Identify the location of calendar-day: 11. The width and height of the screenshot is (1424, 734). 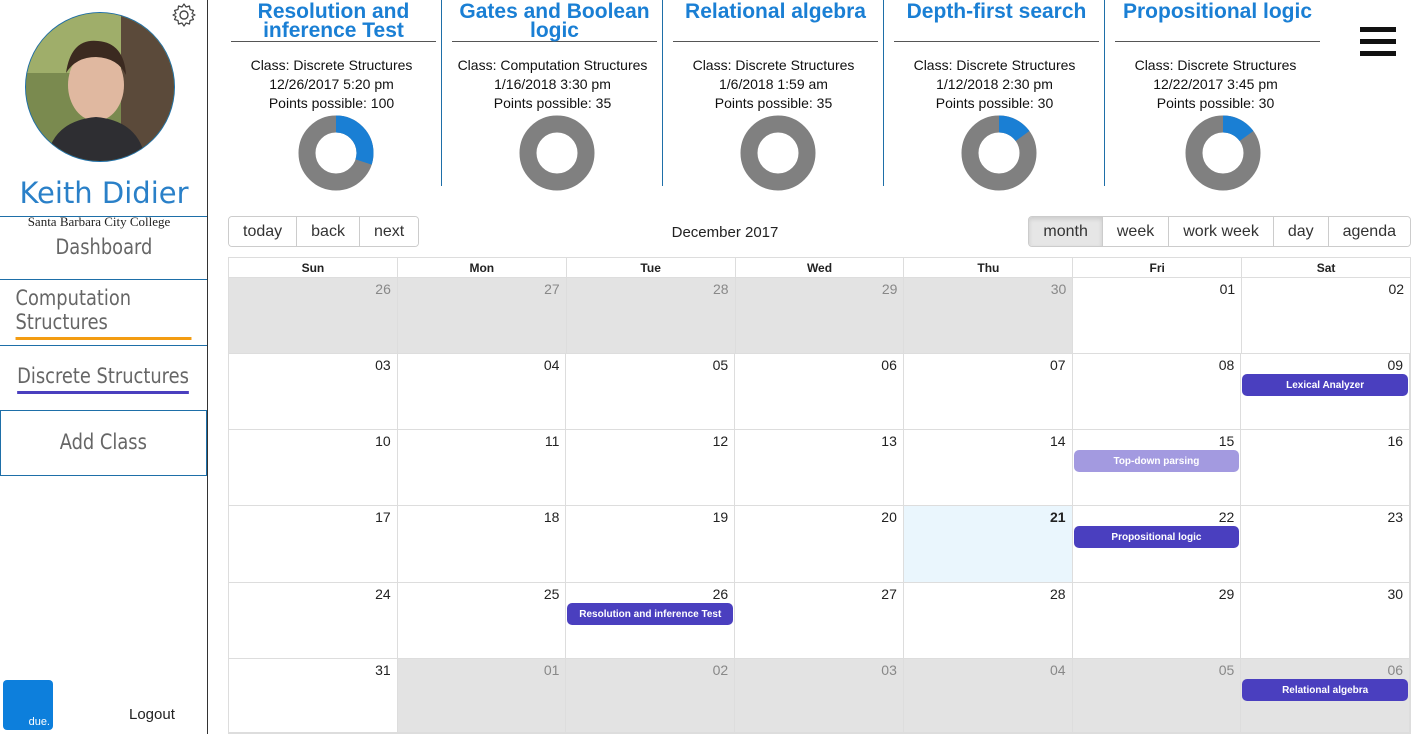
(482, 467).